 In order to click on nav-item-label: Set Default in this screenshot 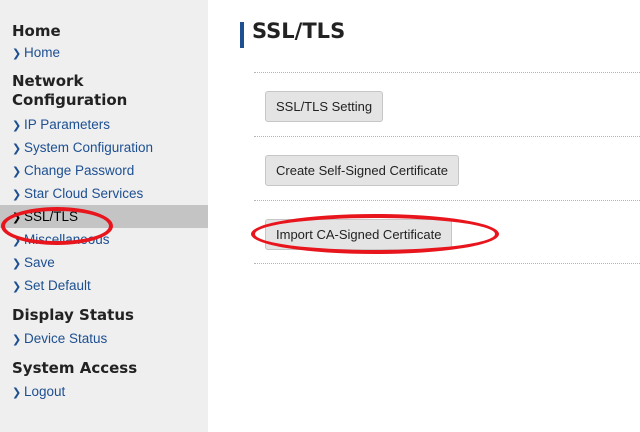, I will do `click(57, 285)`.